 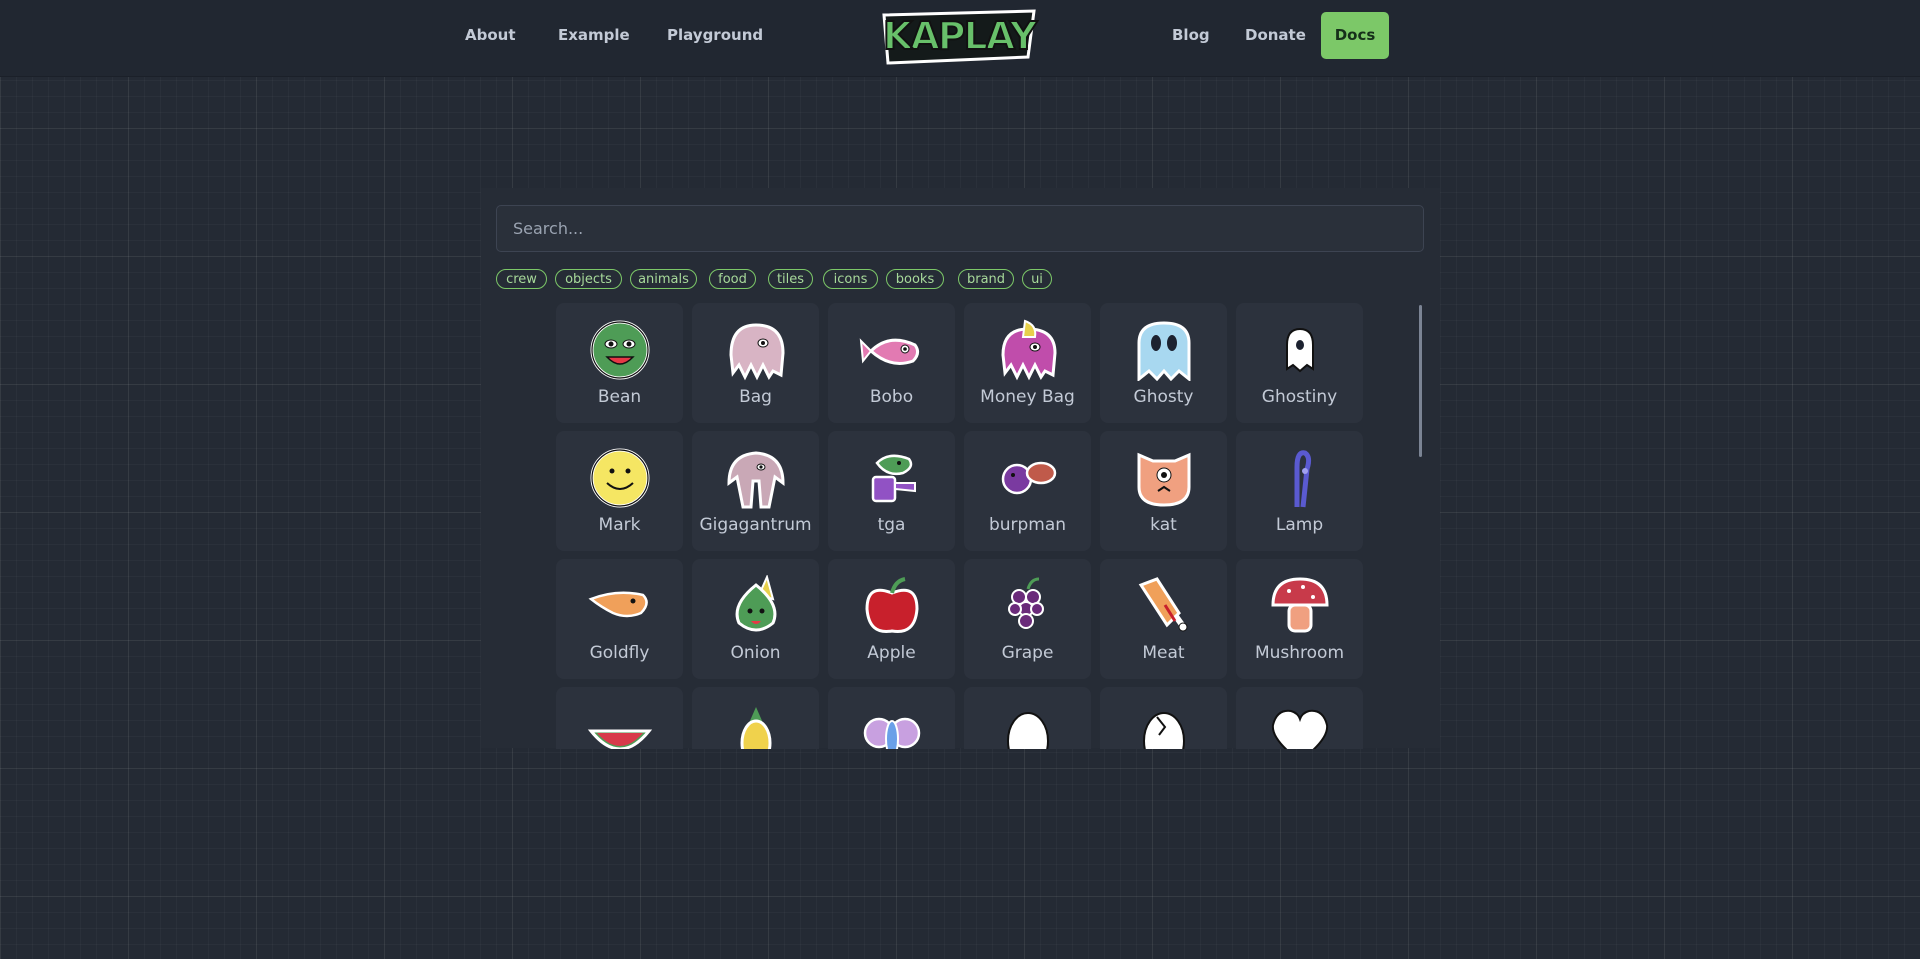 What do you see at coordinates (891, 525) in the screenshot?
I see `sprite-name: tga` at bounding box center [891, 525].